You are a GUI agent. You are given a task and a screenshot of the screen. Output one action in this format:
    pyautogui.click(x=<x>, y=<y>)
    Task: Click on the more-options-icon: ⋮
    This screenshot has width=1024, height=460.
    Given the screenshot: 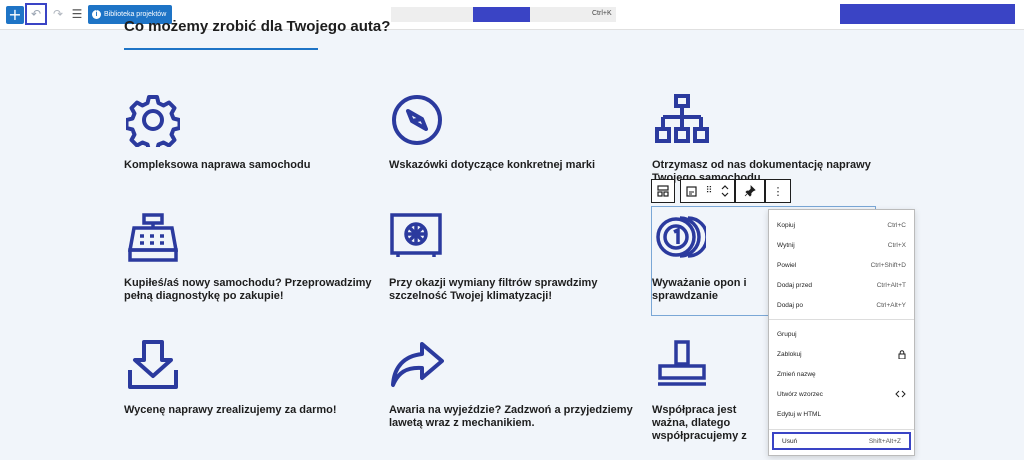 What is the action you would take?
    pyautogui.click(x=778, y=191)
    